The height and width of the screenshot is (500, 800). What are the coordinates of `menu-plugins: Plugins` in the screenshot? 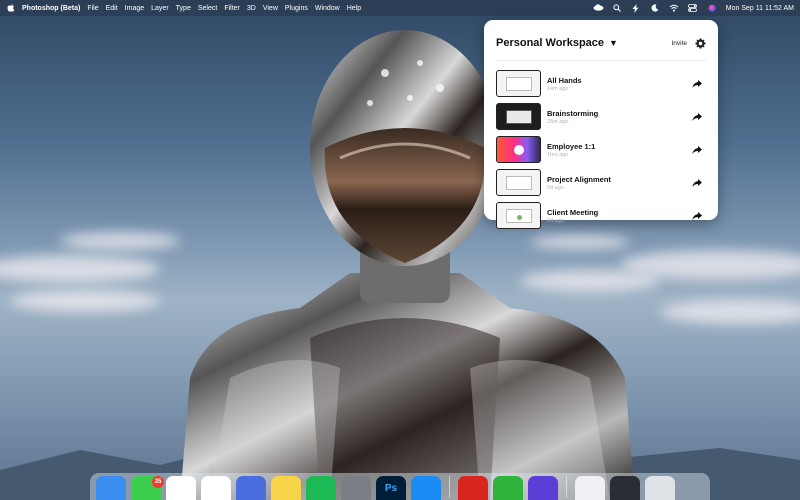 It's located at (296, 8).